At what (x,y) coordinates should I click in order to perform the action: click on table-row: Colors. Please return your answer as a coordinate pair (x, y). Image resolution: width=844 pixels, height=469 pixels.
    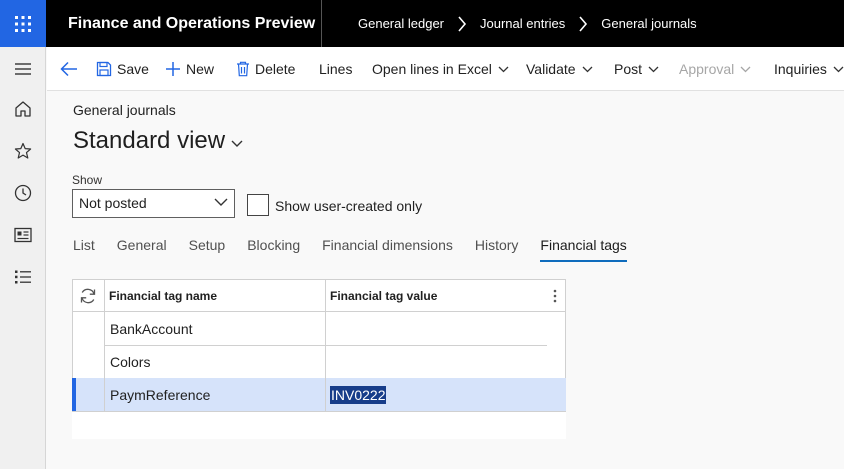
    Looking at the image, I should click on (319, 362).